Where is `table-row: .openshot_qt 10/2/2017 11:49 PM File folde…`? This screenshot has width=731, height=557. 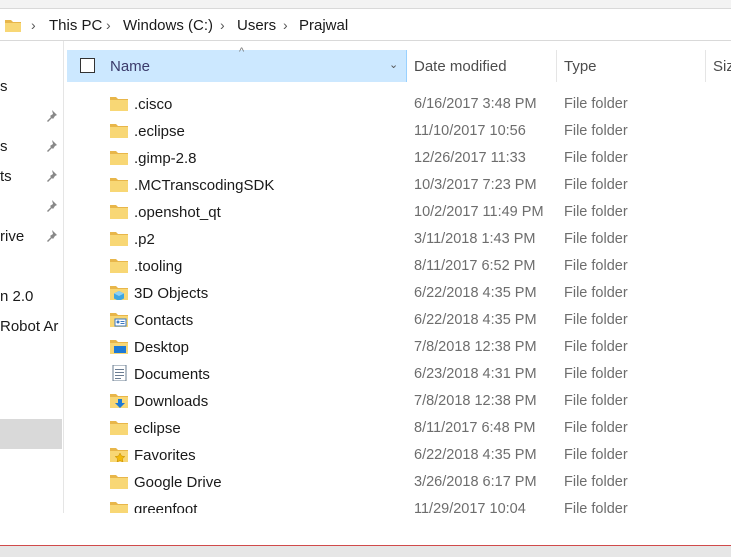
table-row: .openshot_qt 10/2/2017 11:49 PM File folde… is located at coordinates (399, 212).